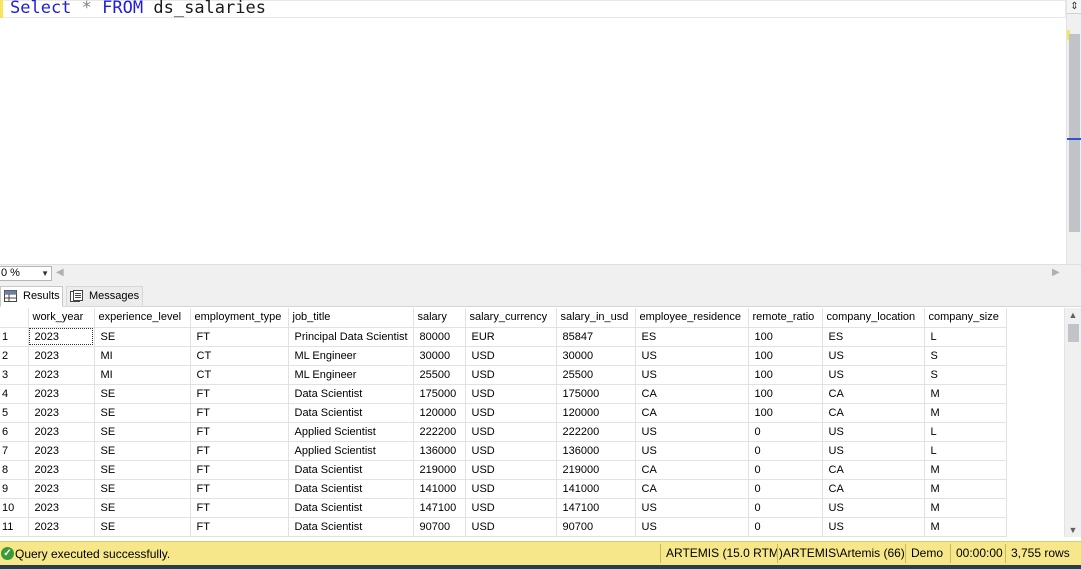 The image size is (1081, 569). I want to click on table-cell: 147100, so click(596, 508).